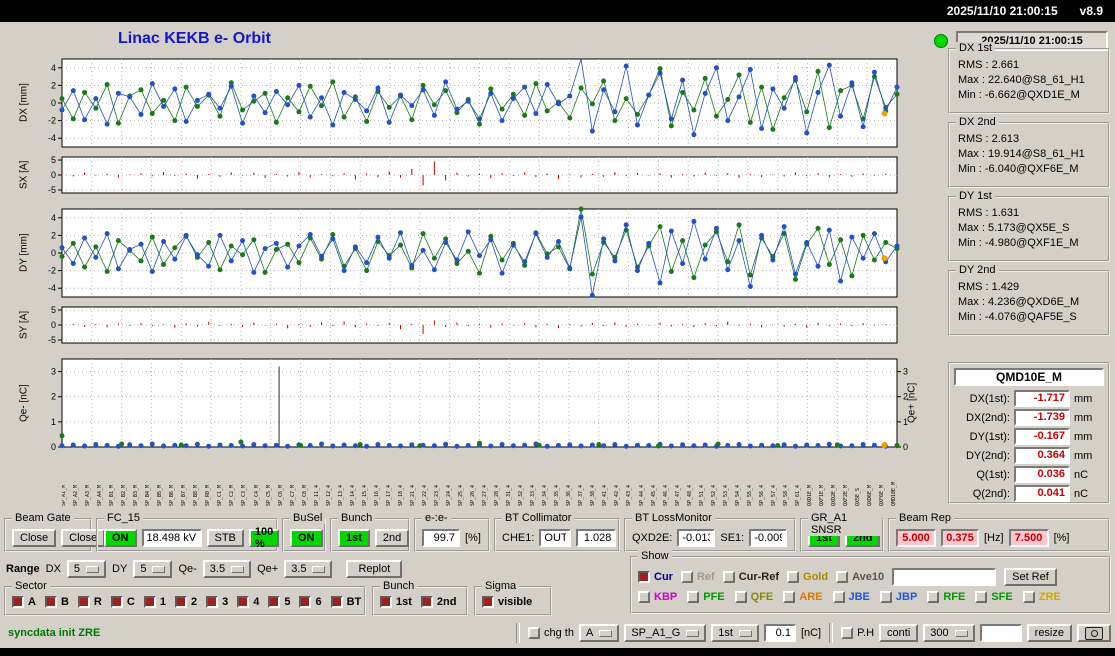 This screenshot has width=1115, height=656. Describe the element at coordinates (899, 633) in the screenshot. I see `conti-button: conti` at that location.